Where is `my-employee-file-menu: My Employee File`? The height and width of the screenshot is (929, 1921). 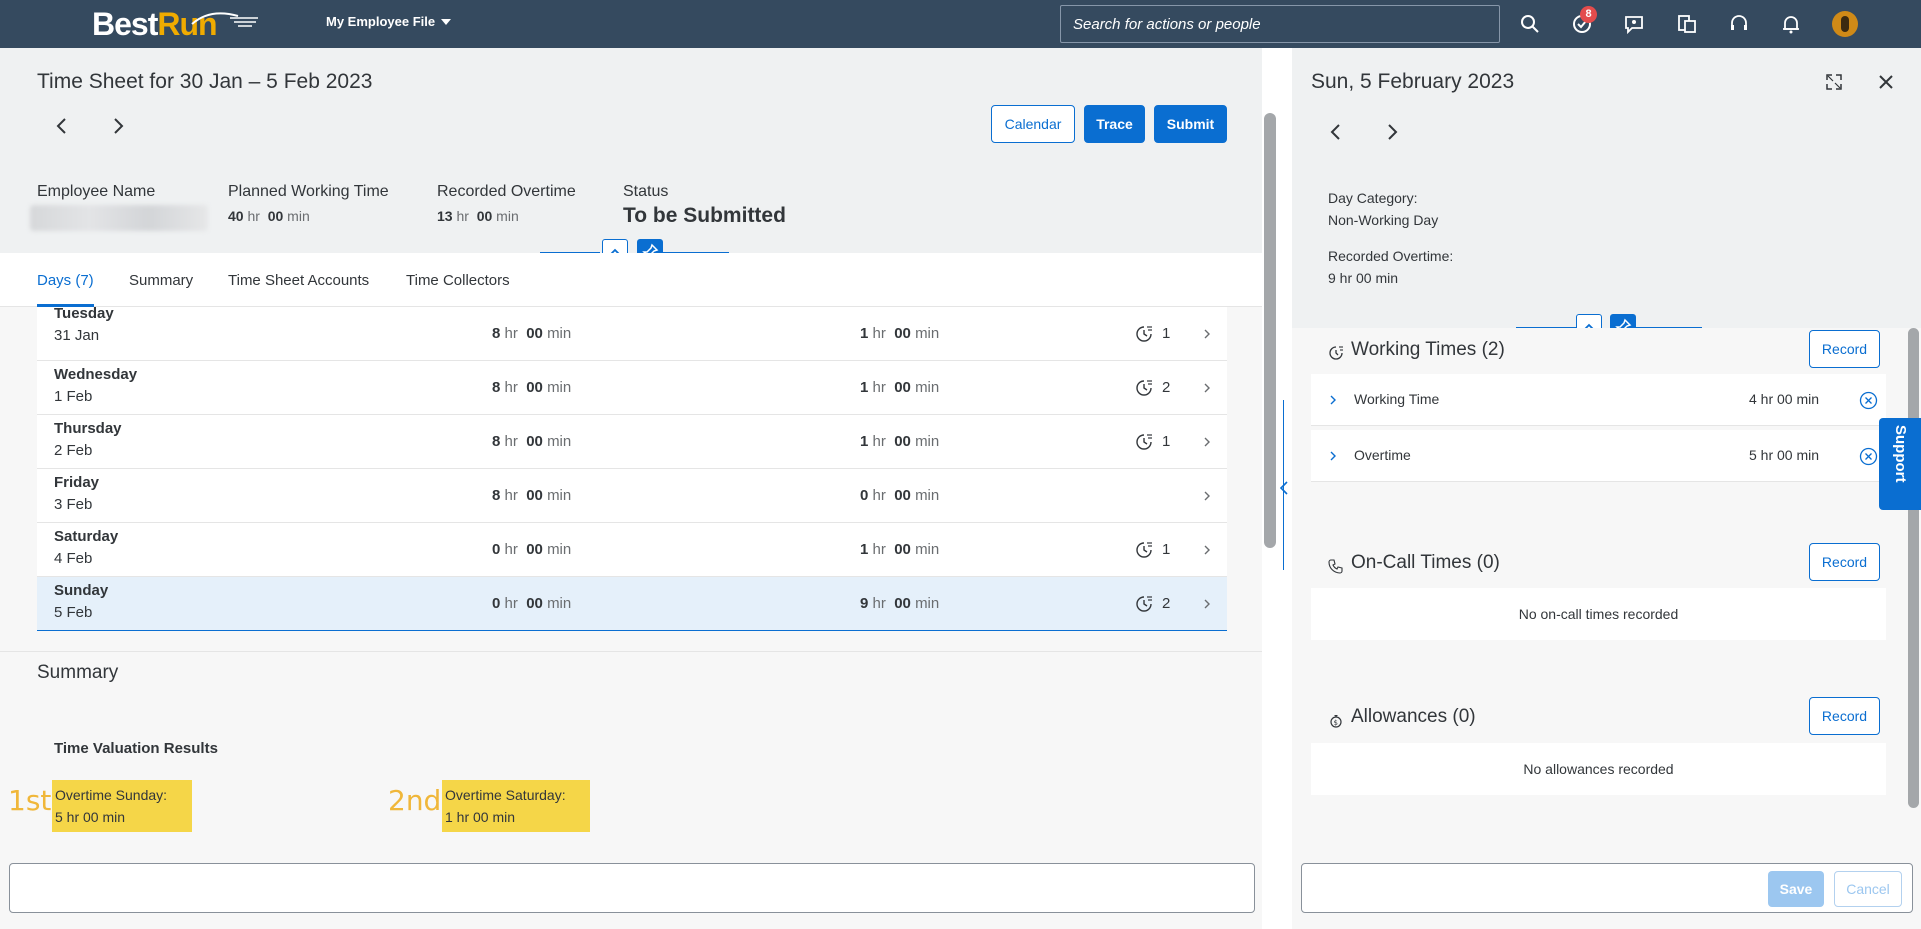 my-employee-file-menu: My Employee File is located at coordinates (389, 21).